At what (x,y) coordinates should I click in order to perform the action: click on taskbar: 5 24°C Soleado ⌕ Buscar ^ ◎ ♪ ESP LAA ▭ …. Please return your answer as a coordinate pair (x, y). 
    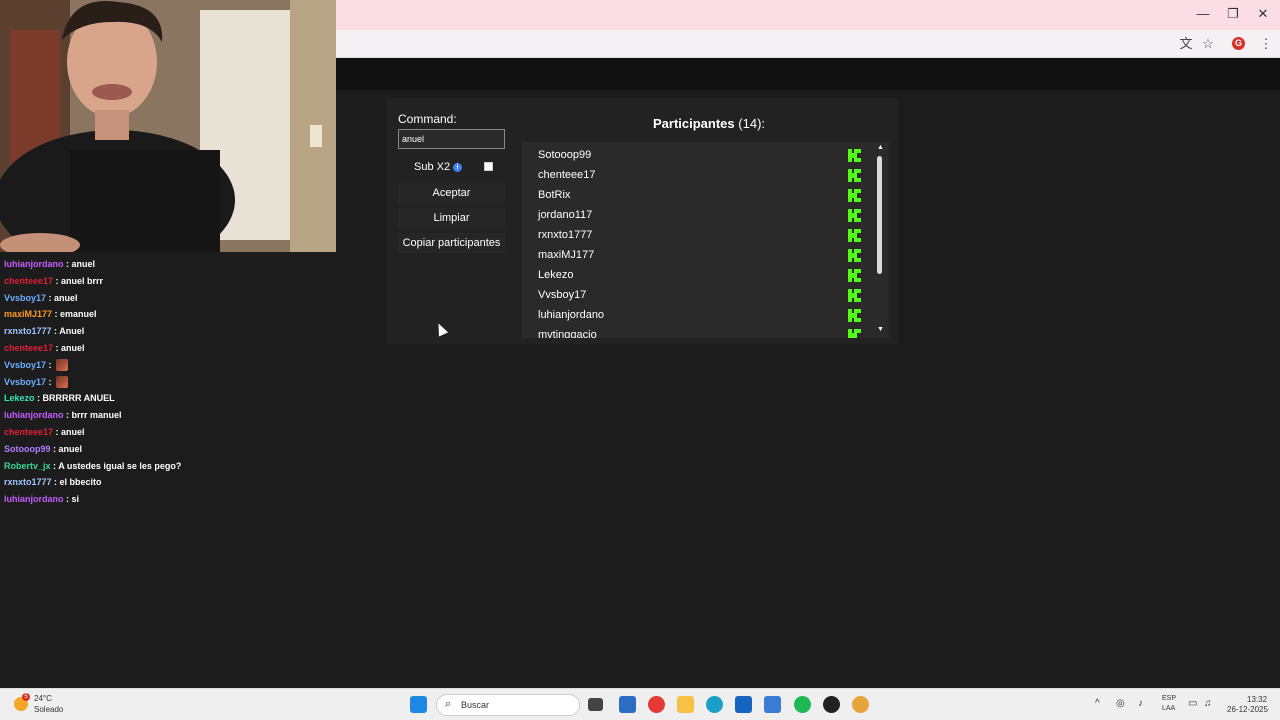
    Looking at the image, I should click on (640, 704).